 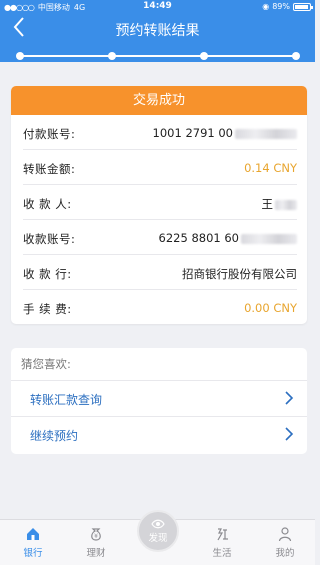 What do you see at coordinates (96, 542) in the screenshot?
I see `tab-finance: ¥ 理财` at bounding box center [96, 542].